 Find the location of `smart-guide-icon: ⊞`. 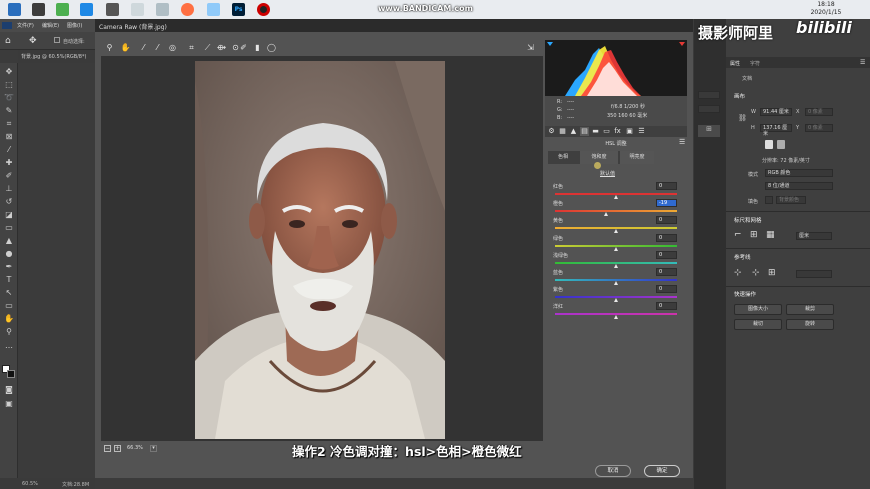

smart-guide-icon: ⊞ is located at coordinates (772, 273).